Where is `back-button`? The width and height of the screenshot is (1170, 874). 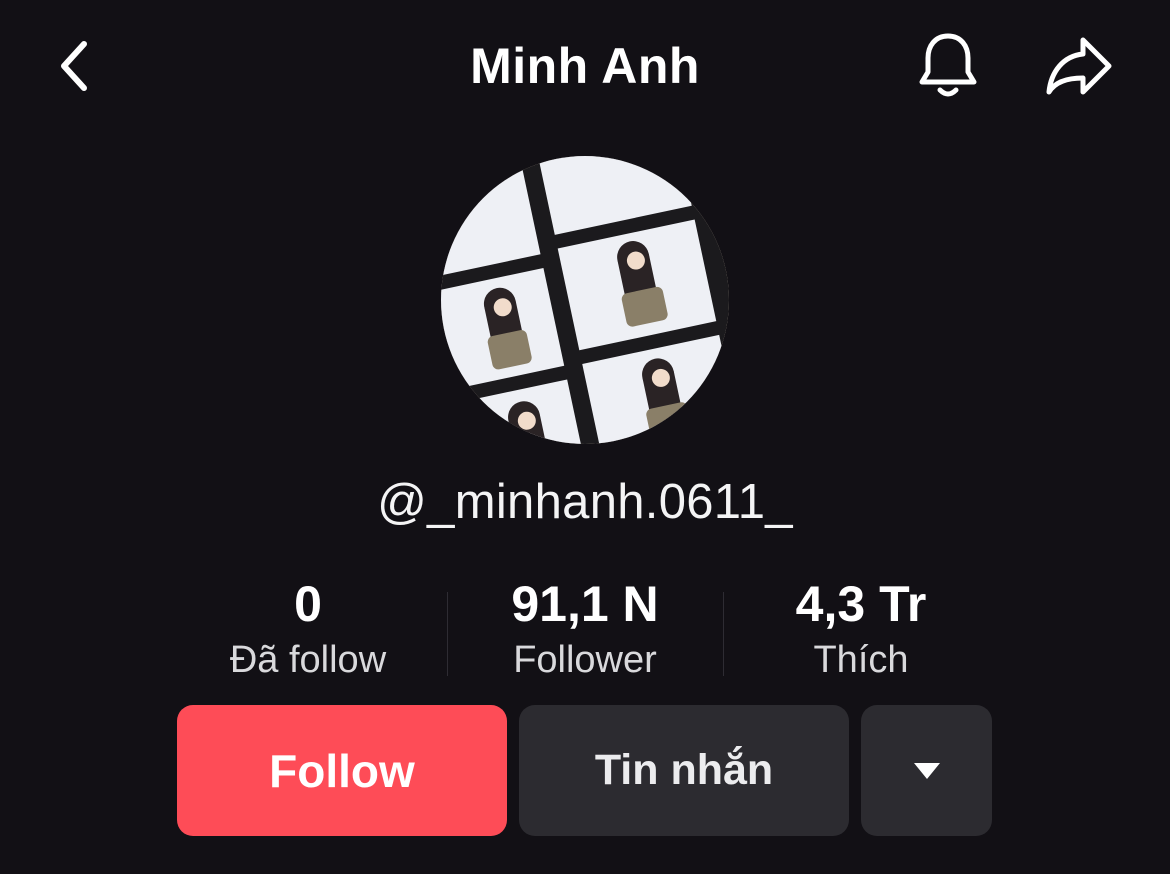 back-button is located at coordinates (74, 66).